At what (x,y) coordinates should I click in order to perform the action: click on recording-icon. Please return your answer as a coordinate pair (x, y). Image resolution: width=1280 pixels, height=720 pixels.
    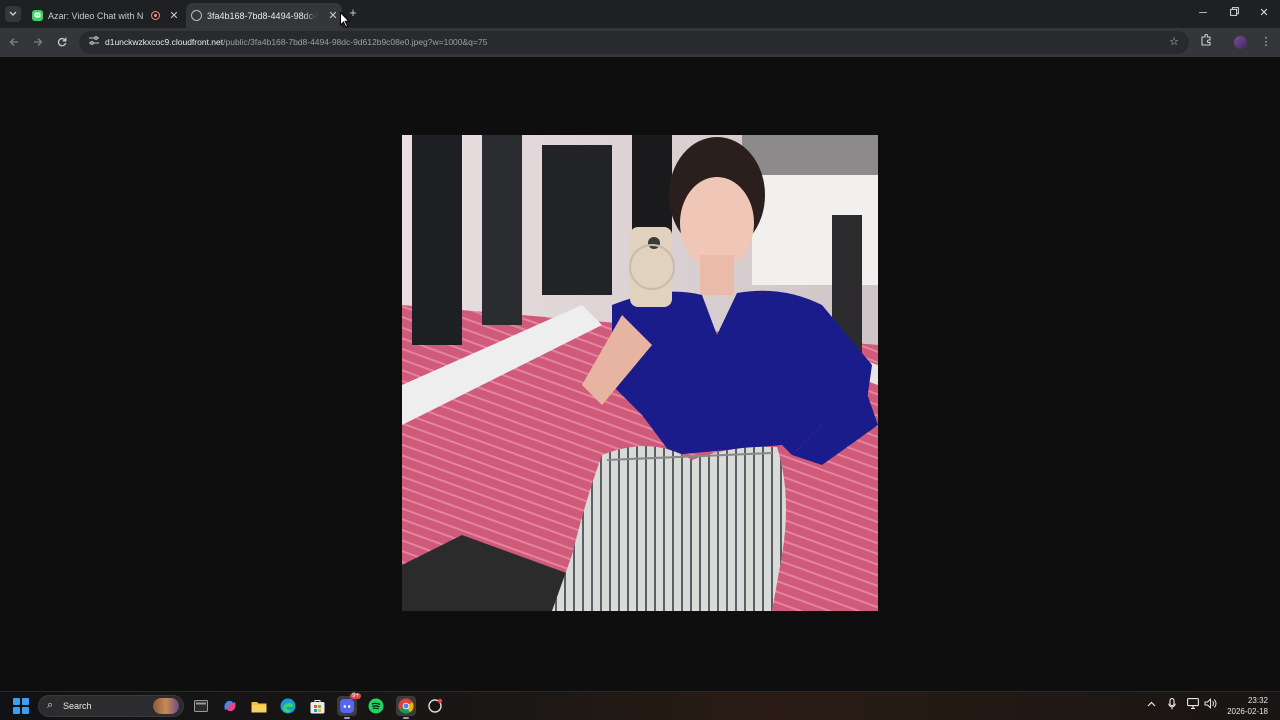
    Looking at the image, I should click on (155, 15).